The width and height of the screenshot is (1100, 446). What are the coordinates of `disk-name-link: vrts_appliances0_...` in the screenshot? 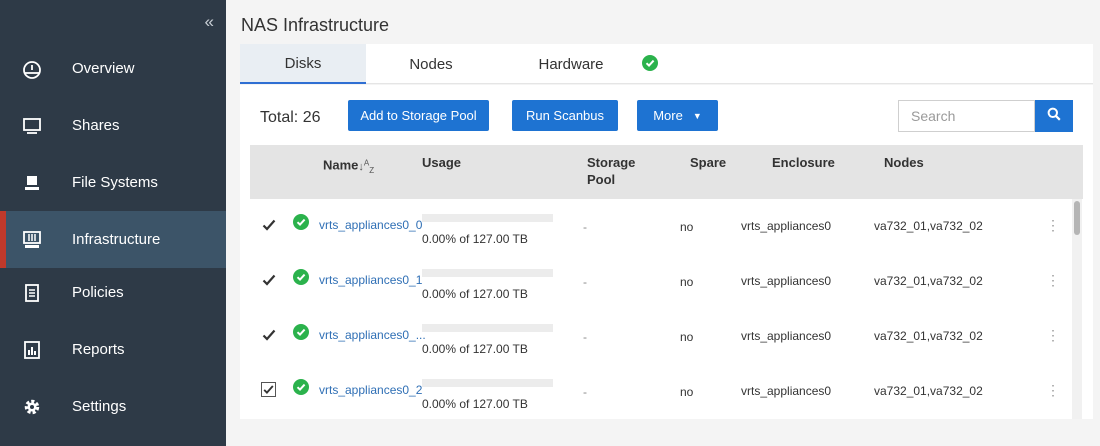 It's located at (372, 335).